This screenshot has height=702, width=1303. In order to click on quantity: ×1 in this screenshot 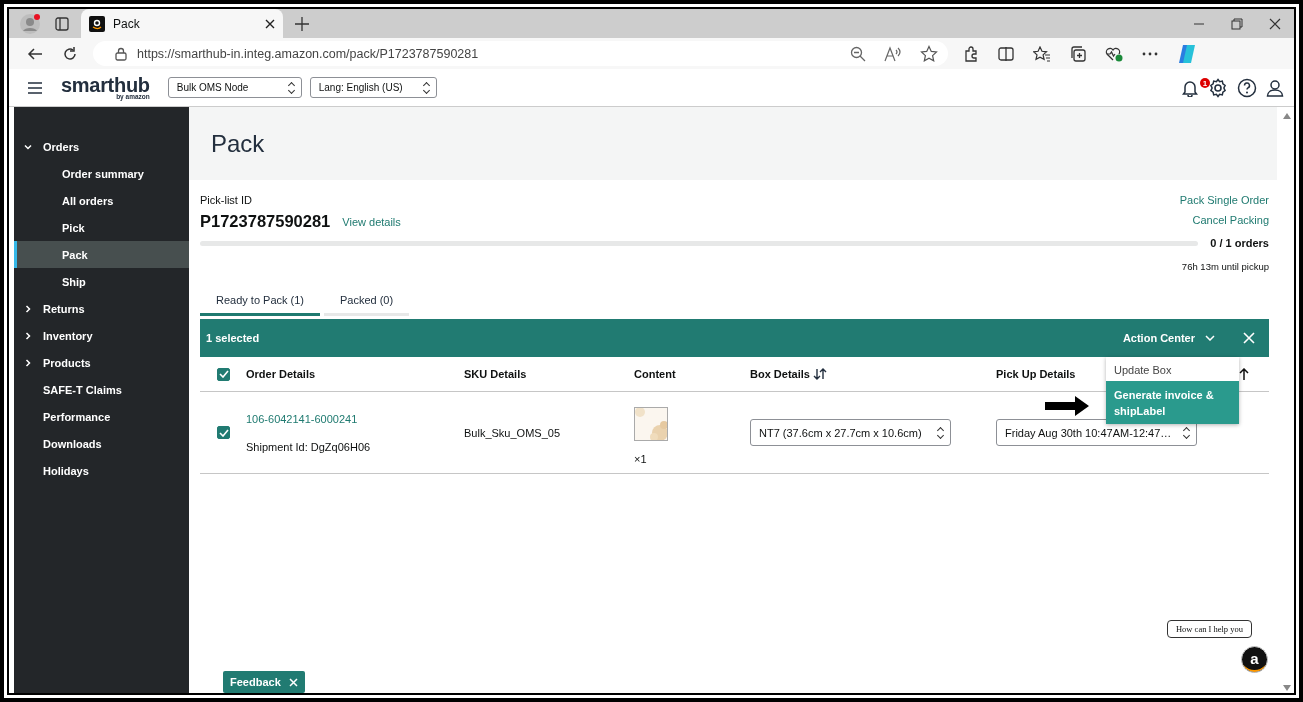, I will do `click(640, 458)`.